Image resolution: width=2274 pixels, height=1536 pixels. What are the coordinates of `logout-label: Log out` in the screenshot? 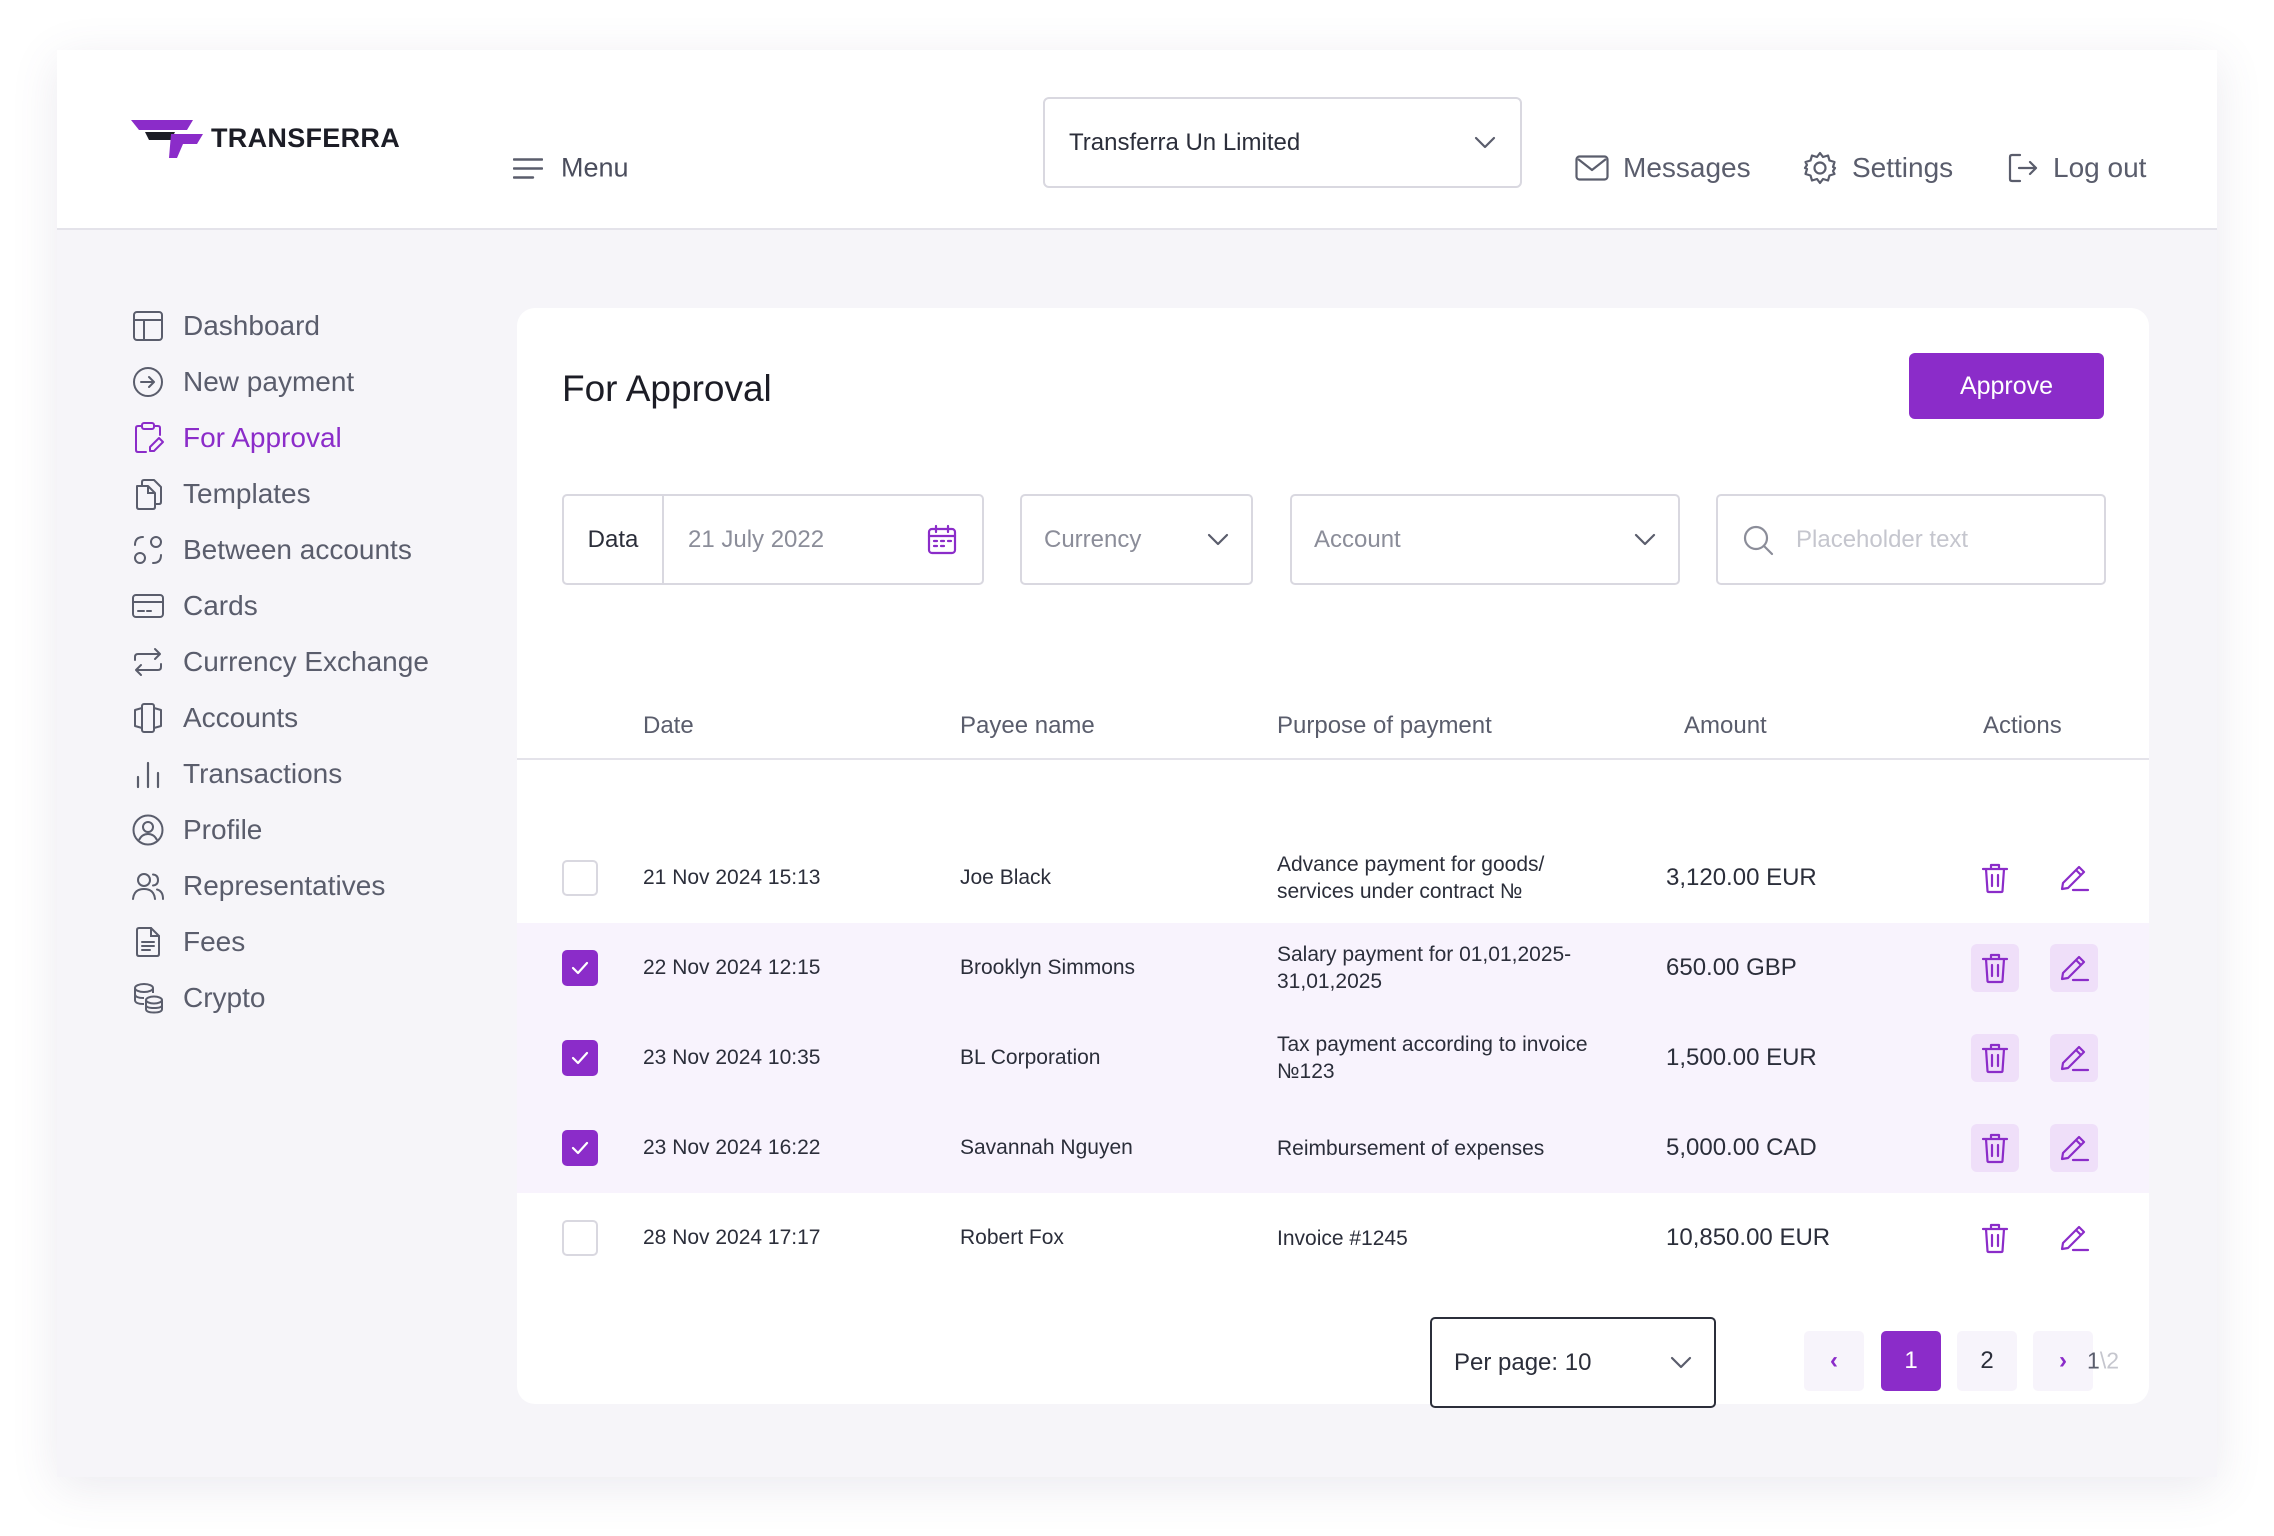 It's located at (2100, 167).